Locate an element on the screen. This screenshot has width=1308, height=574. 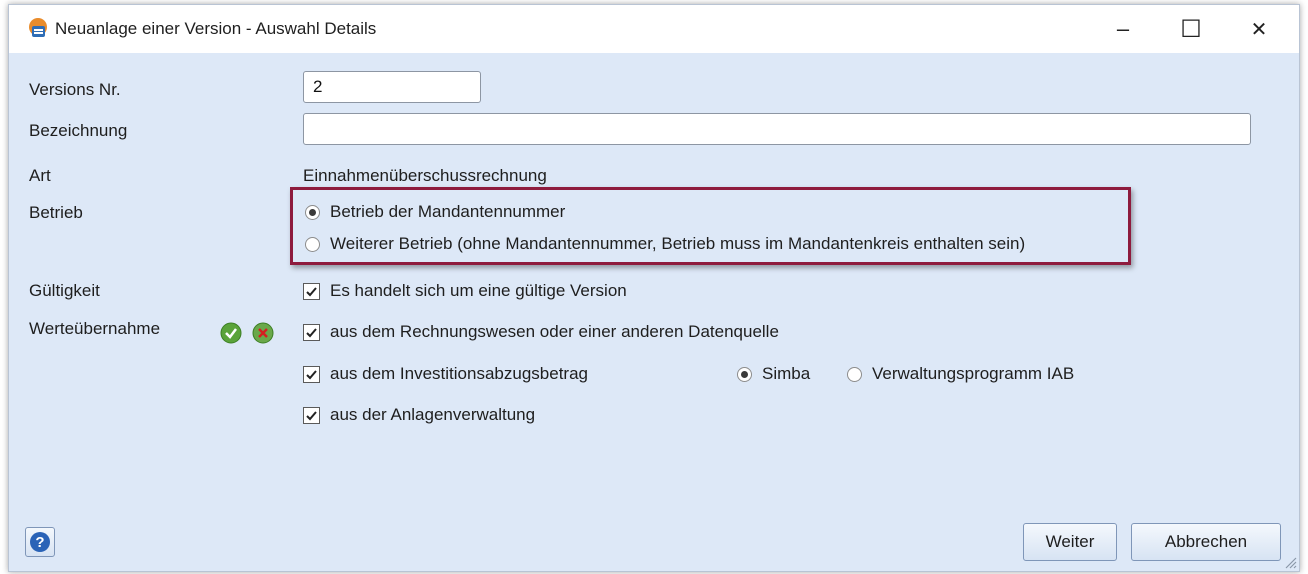
highlight-box is located at coordinates (710, 226).